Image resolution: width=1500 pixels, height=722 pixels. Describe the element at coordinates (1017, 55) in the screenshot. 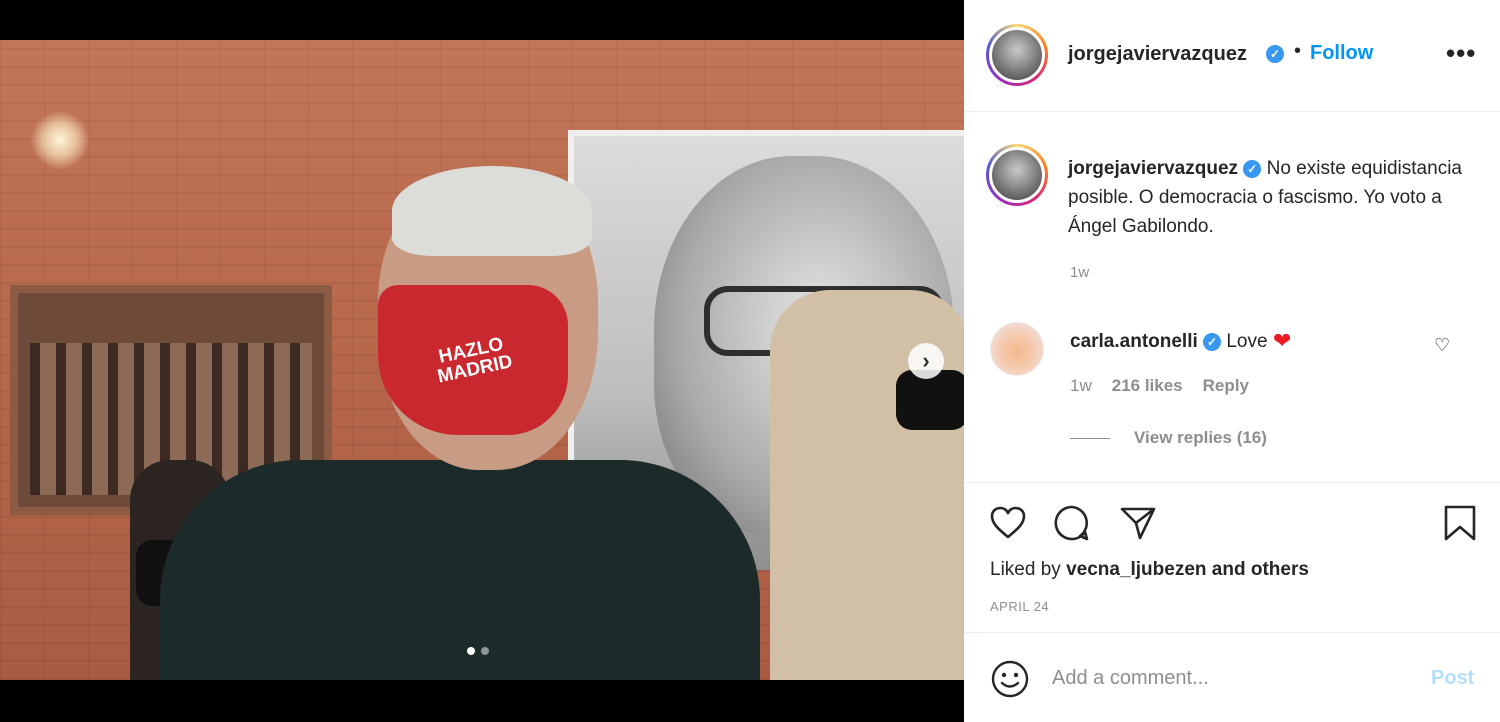

I see `author-avatar` at that location.